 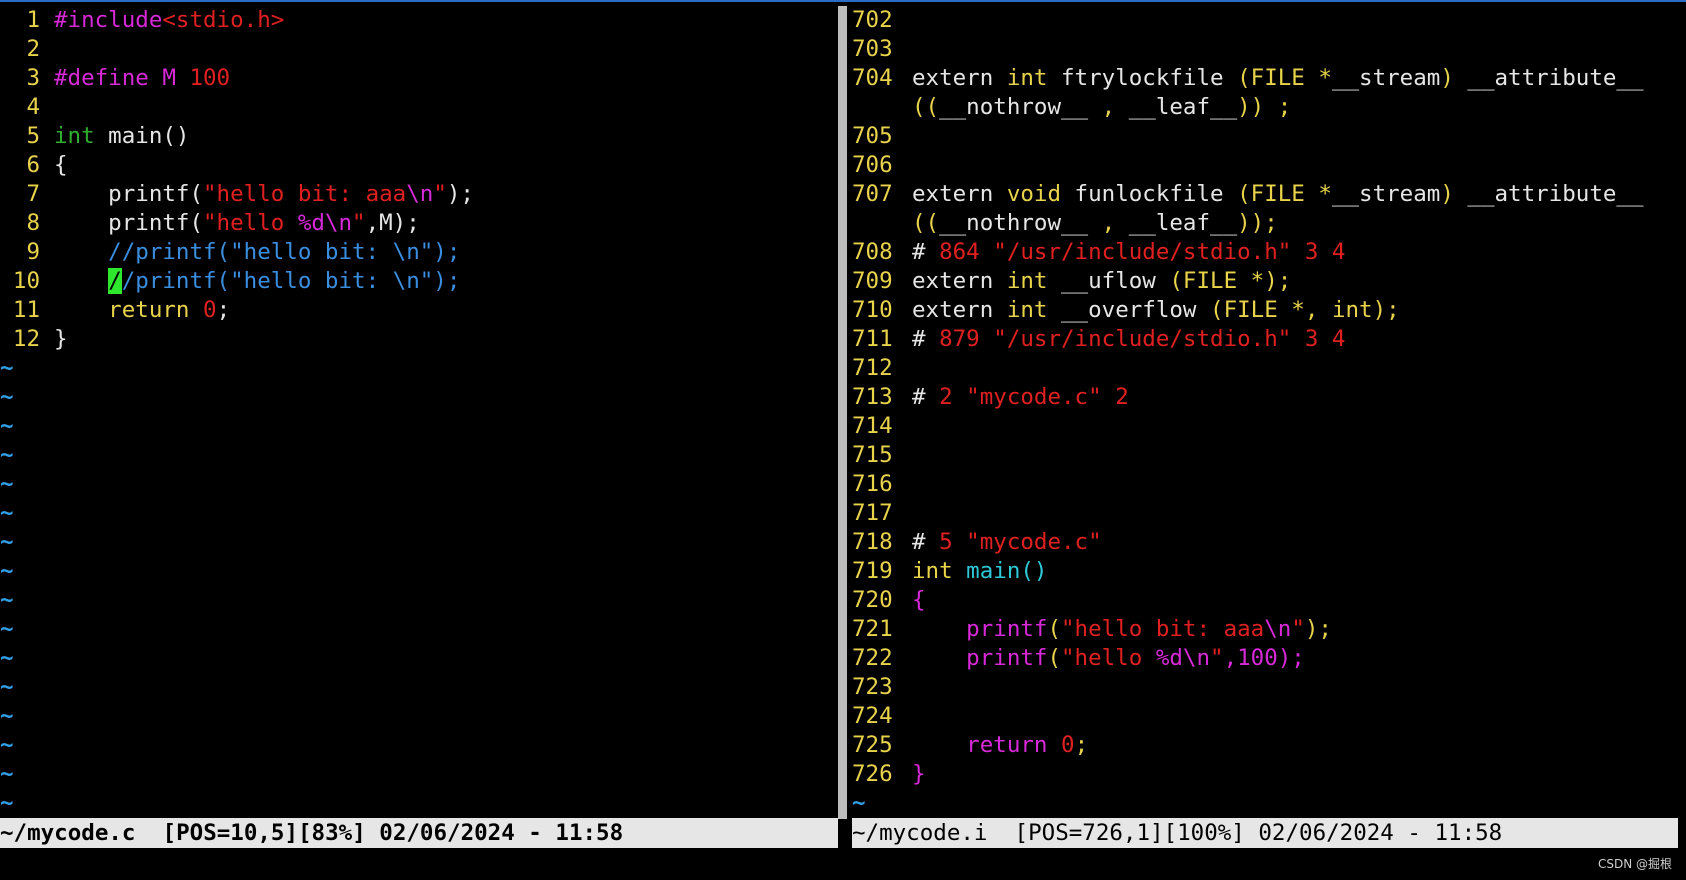 What do you see at coordinates (264, 194) in the screenshot?
I see `code-text: printf("hello bit: aaa\n");` at bounding box center [264, 194].